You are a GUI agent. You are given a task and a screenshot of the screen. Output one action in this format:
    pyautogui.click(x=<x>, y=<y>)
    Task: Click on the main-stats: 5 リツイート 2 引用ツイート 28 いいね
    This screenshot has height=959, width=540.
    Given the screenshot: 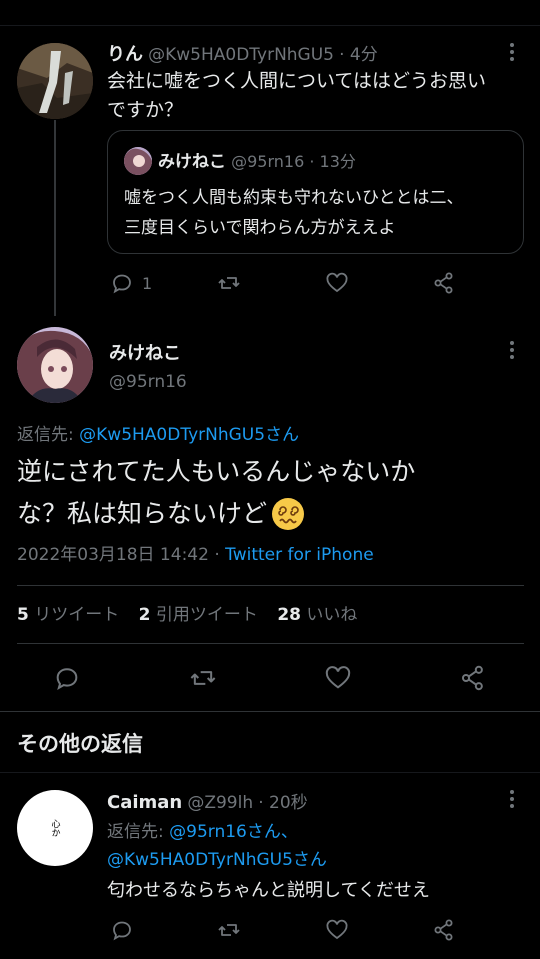 What is the action you would take?
    pyautogui.click(x=187, y=612)
    